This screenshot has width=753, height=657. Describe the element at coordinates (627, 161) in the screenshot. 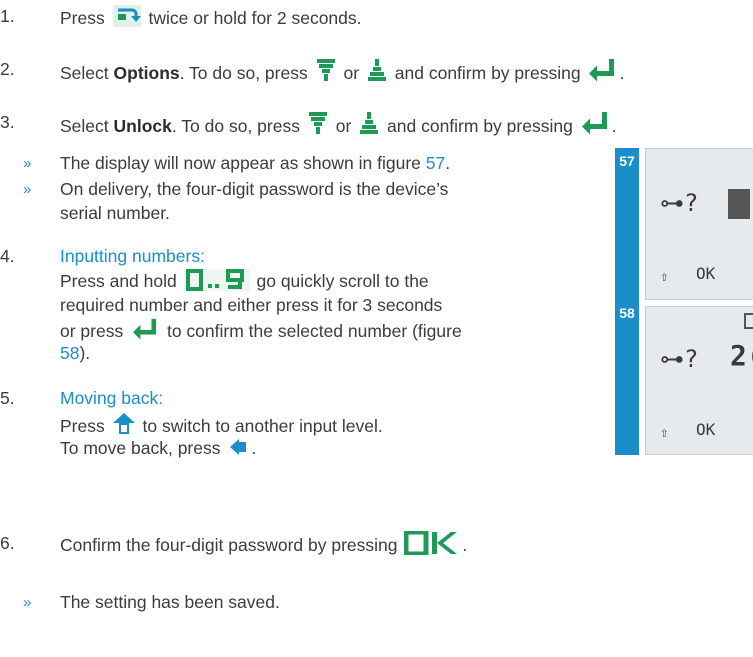

I see `figure-number: 57` at that location.